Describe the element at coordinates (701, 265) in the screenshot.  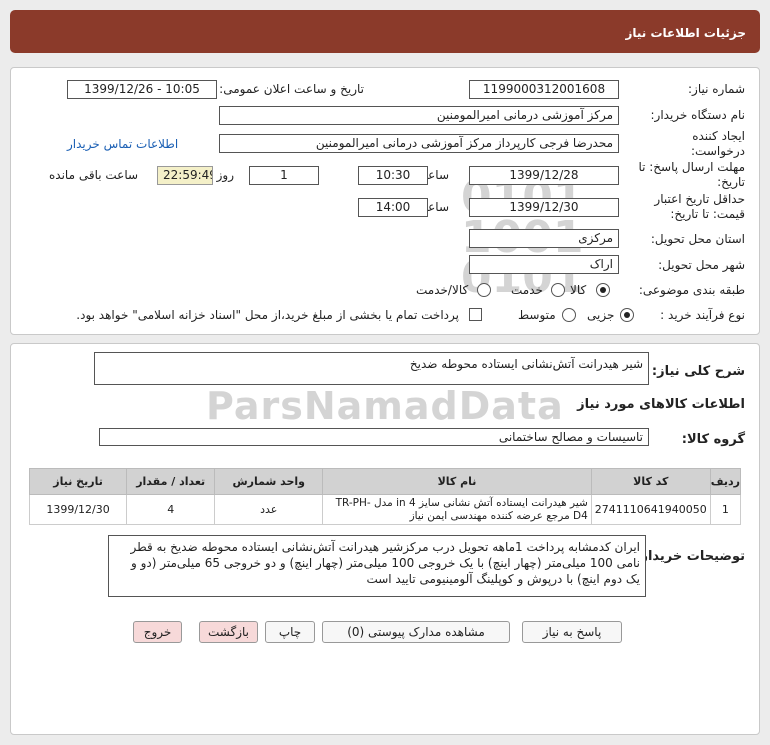
I see `city-label: شهر محل تحویل:` at that location.